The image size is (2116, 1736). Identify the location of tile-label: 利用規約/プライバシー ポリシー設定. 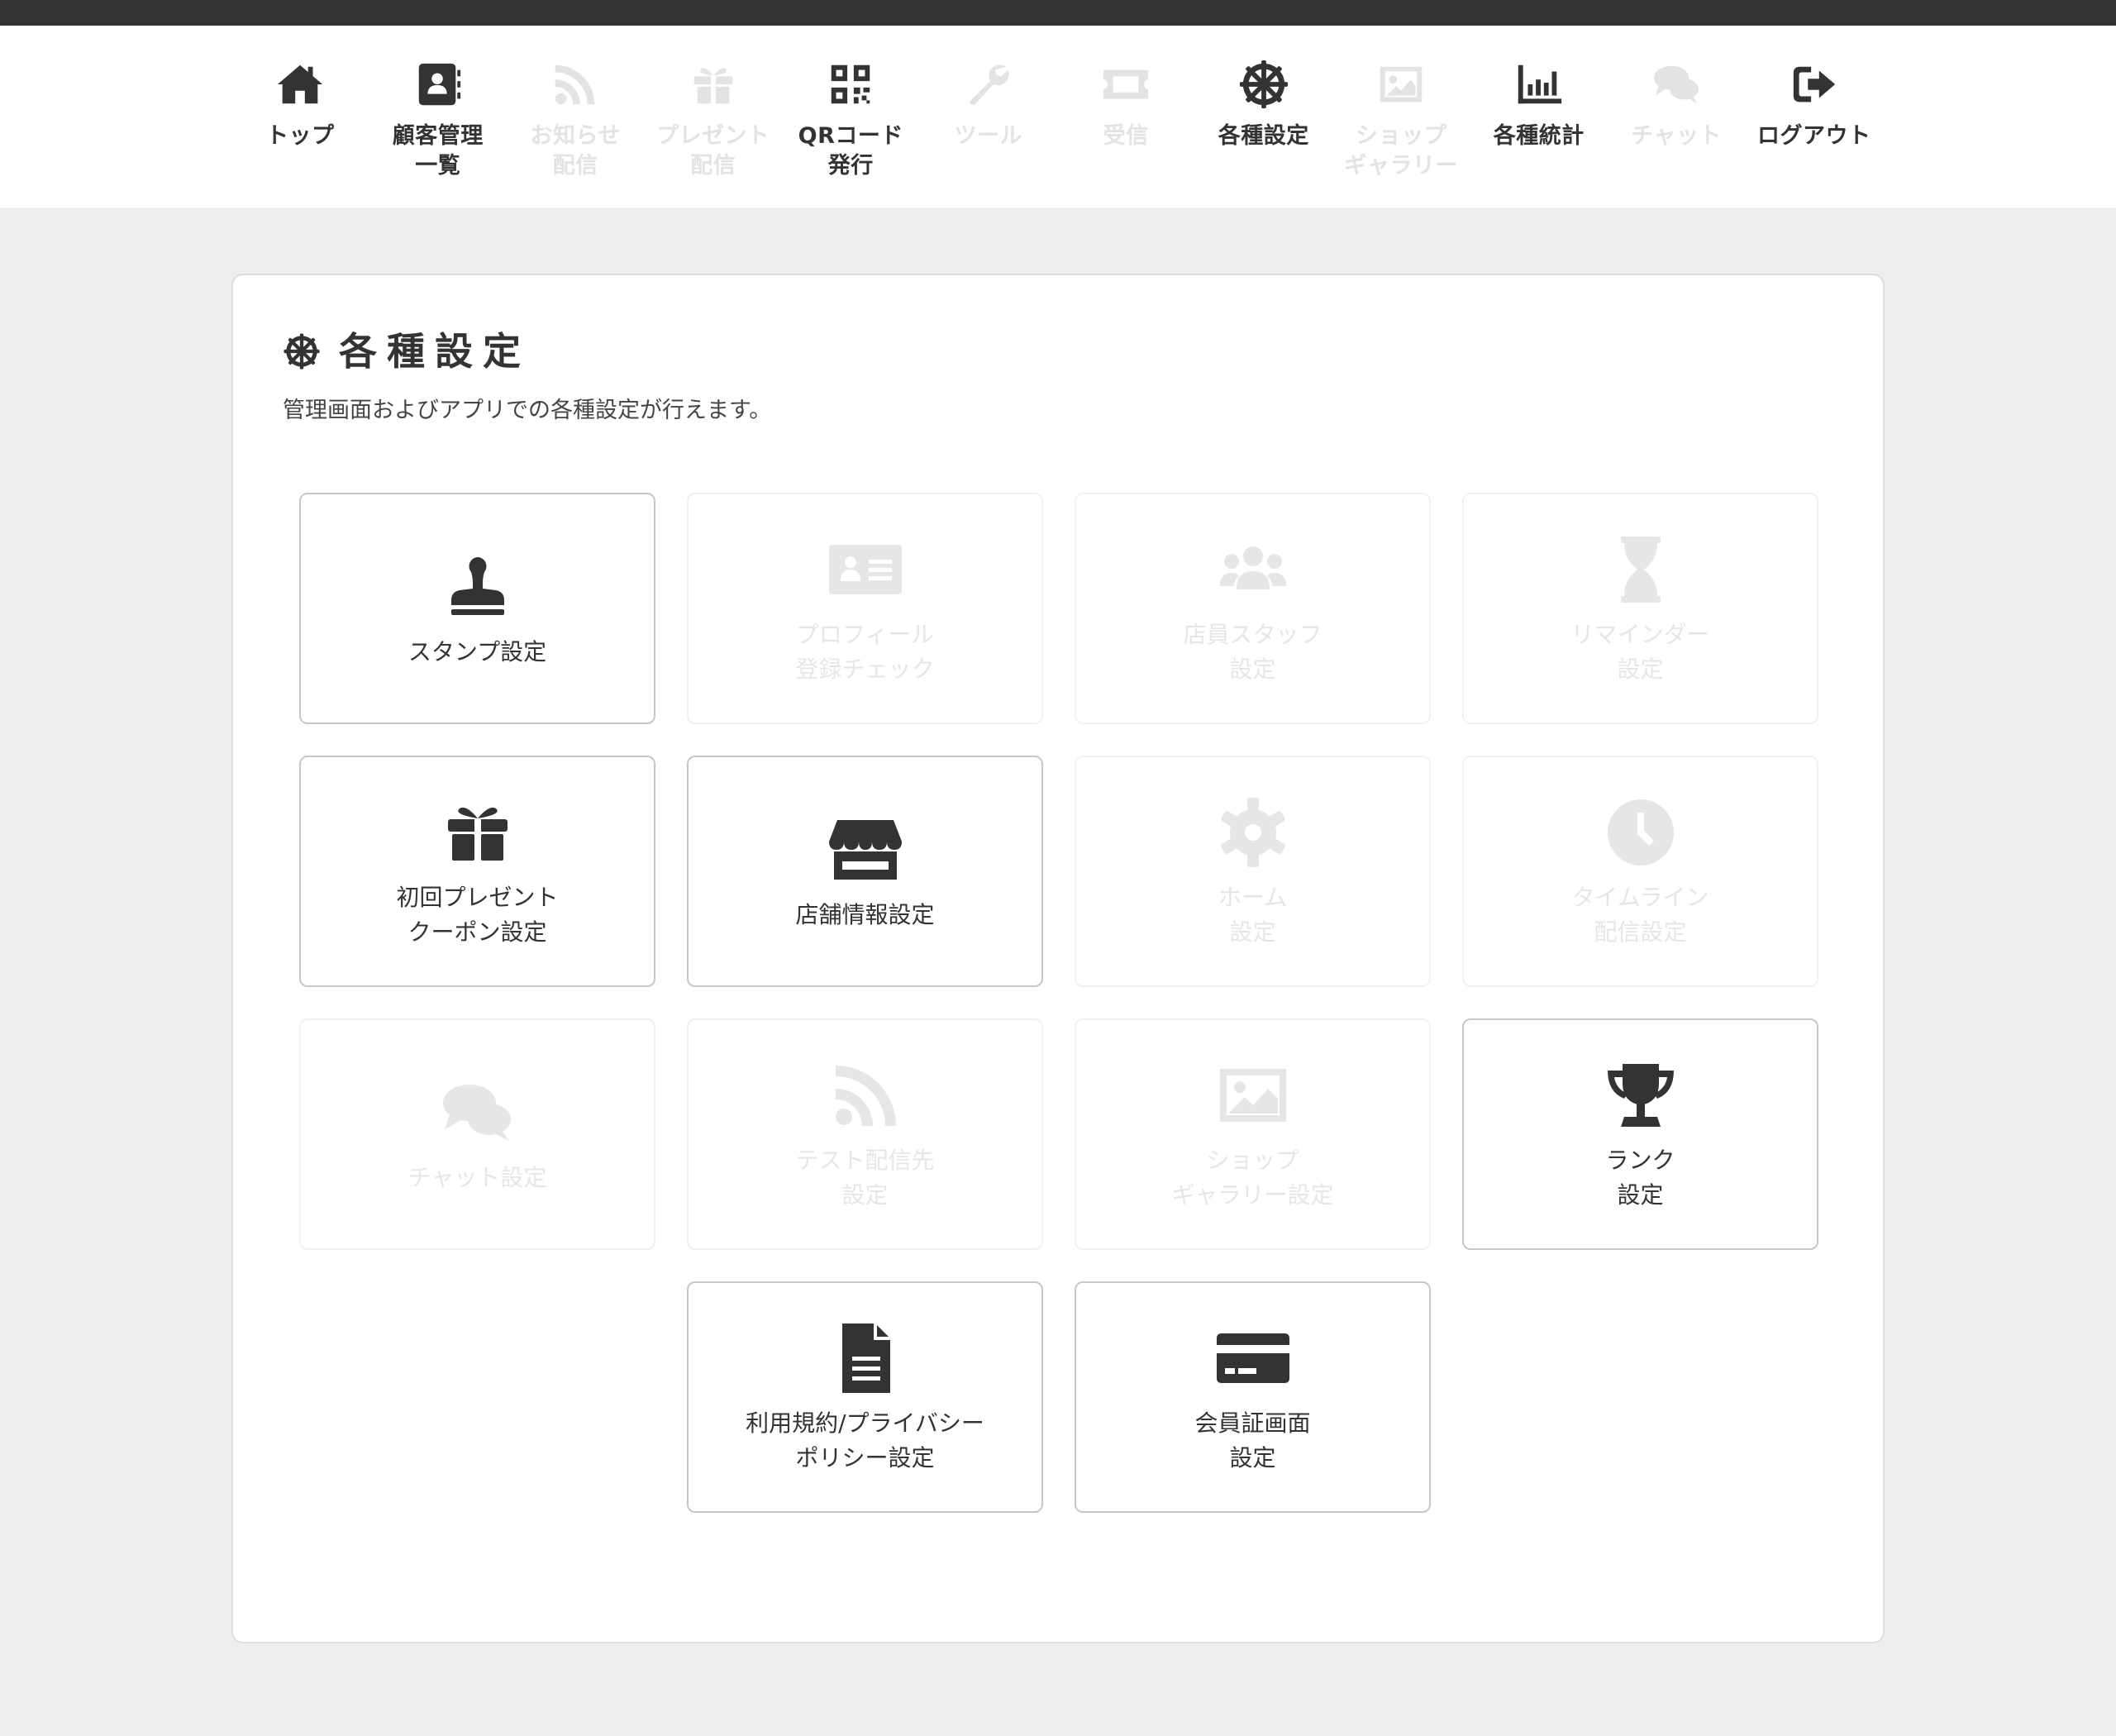
(865, 1440).